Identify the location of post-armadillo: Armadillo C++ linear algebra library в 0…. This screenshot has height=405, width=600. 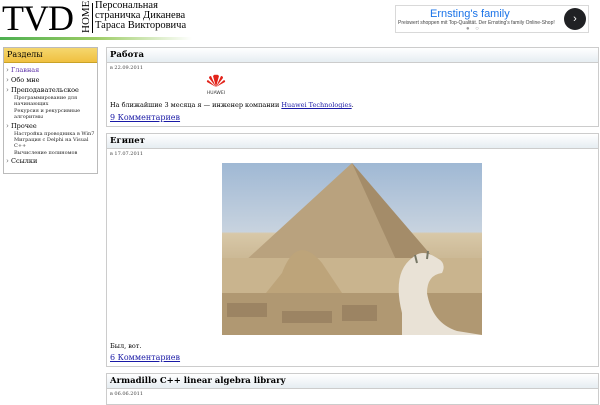
(352, 389).